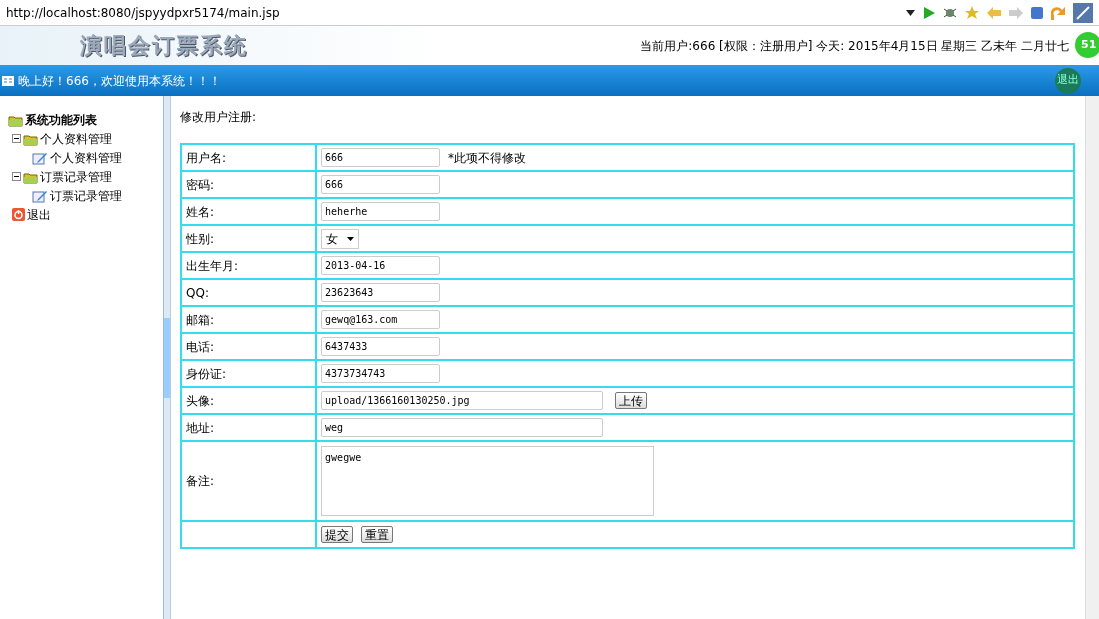  Describe the element at coordinates (249, 211) in the screenshot. I see `field-label: 姓名:` at that location.